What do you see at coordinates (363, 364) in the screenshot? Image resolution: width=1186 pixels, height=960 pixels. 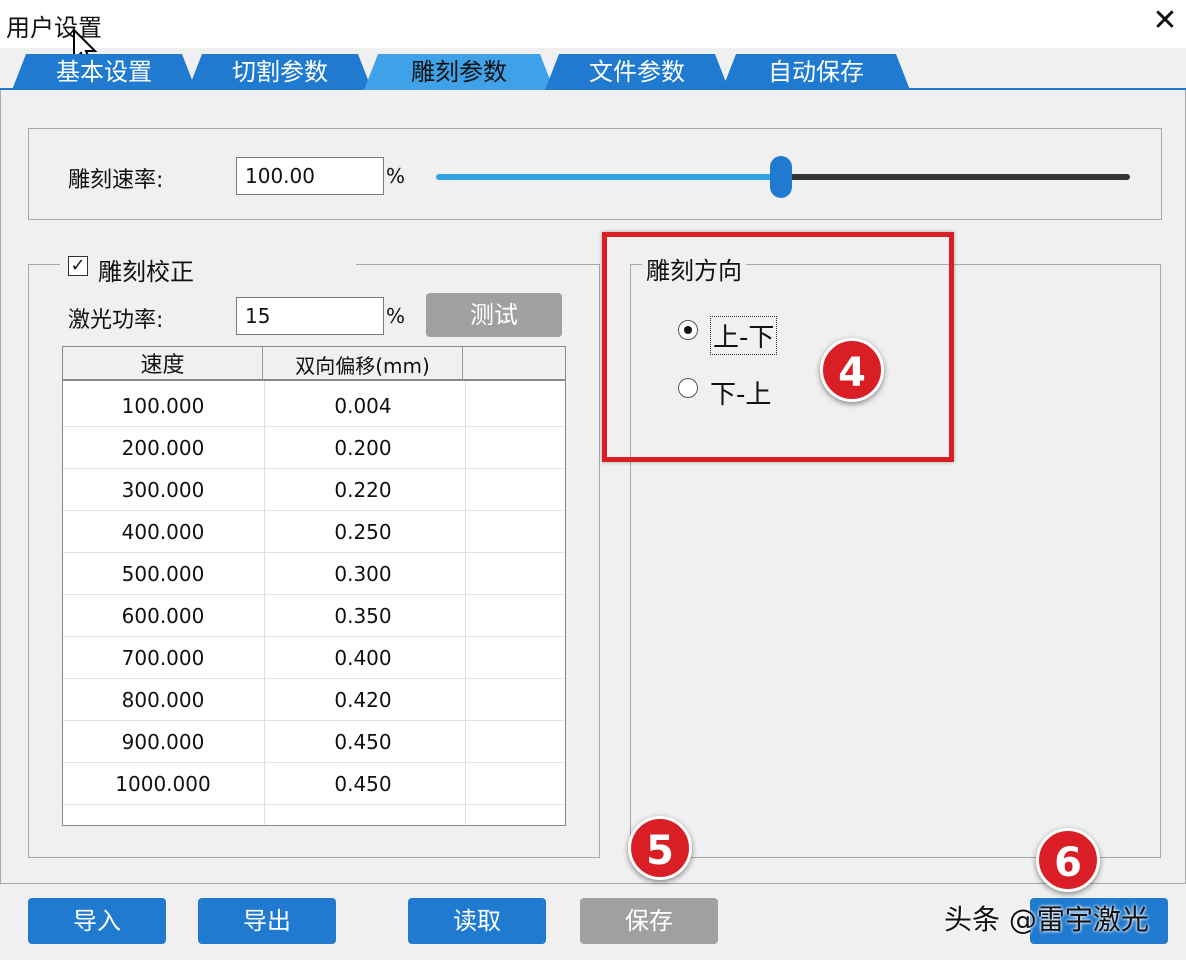 I see `column-header-offset: 双向偏移(mm)` at bounding box center [363, 364].